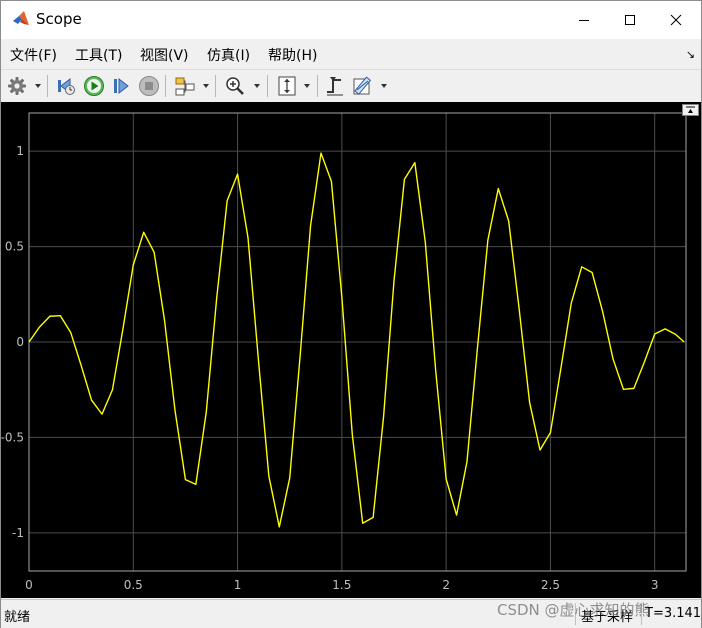  What do you see at coordinates (351, 20) in the screenshot?
I see `title-bar: Scope` at bounding box center [351, 20].